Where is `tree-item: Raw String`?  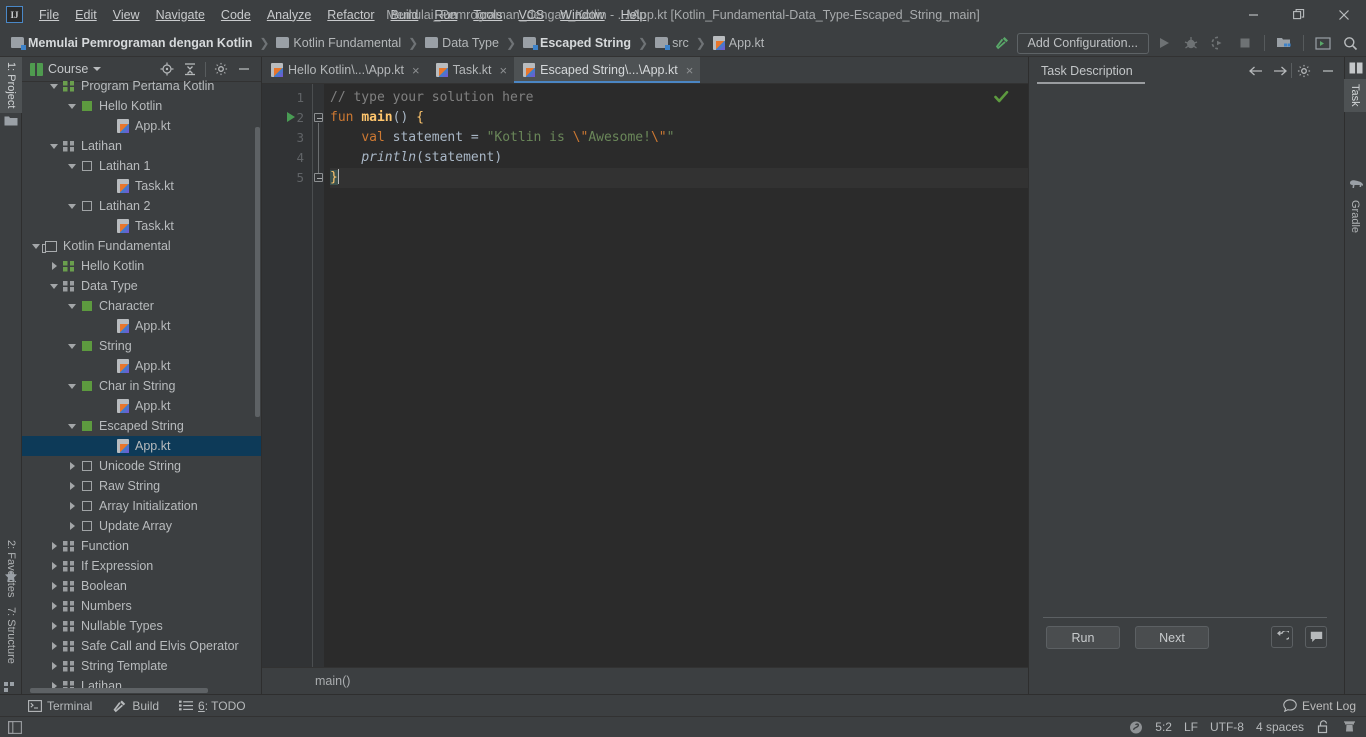
tree-item: Raw String is located at coordinates (141, 486).